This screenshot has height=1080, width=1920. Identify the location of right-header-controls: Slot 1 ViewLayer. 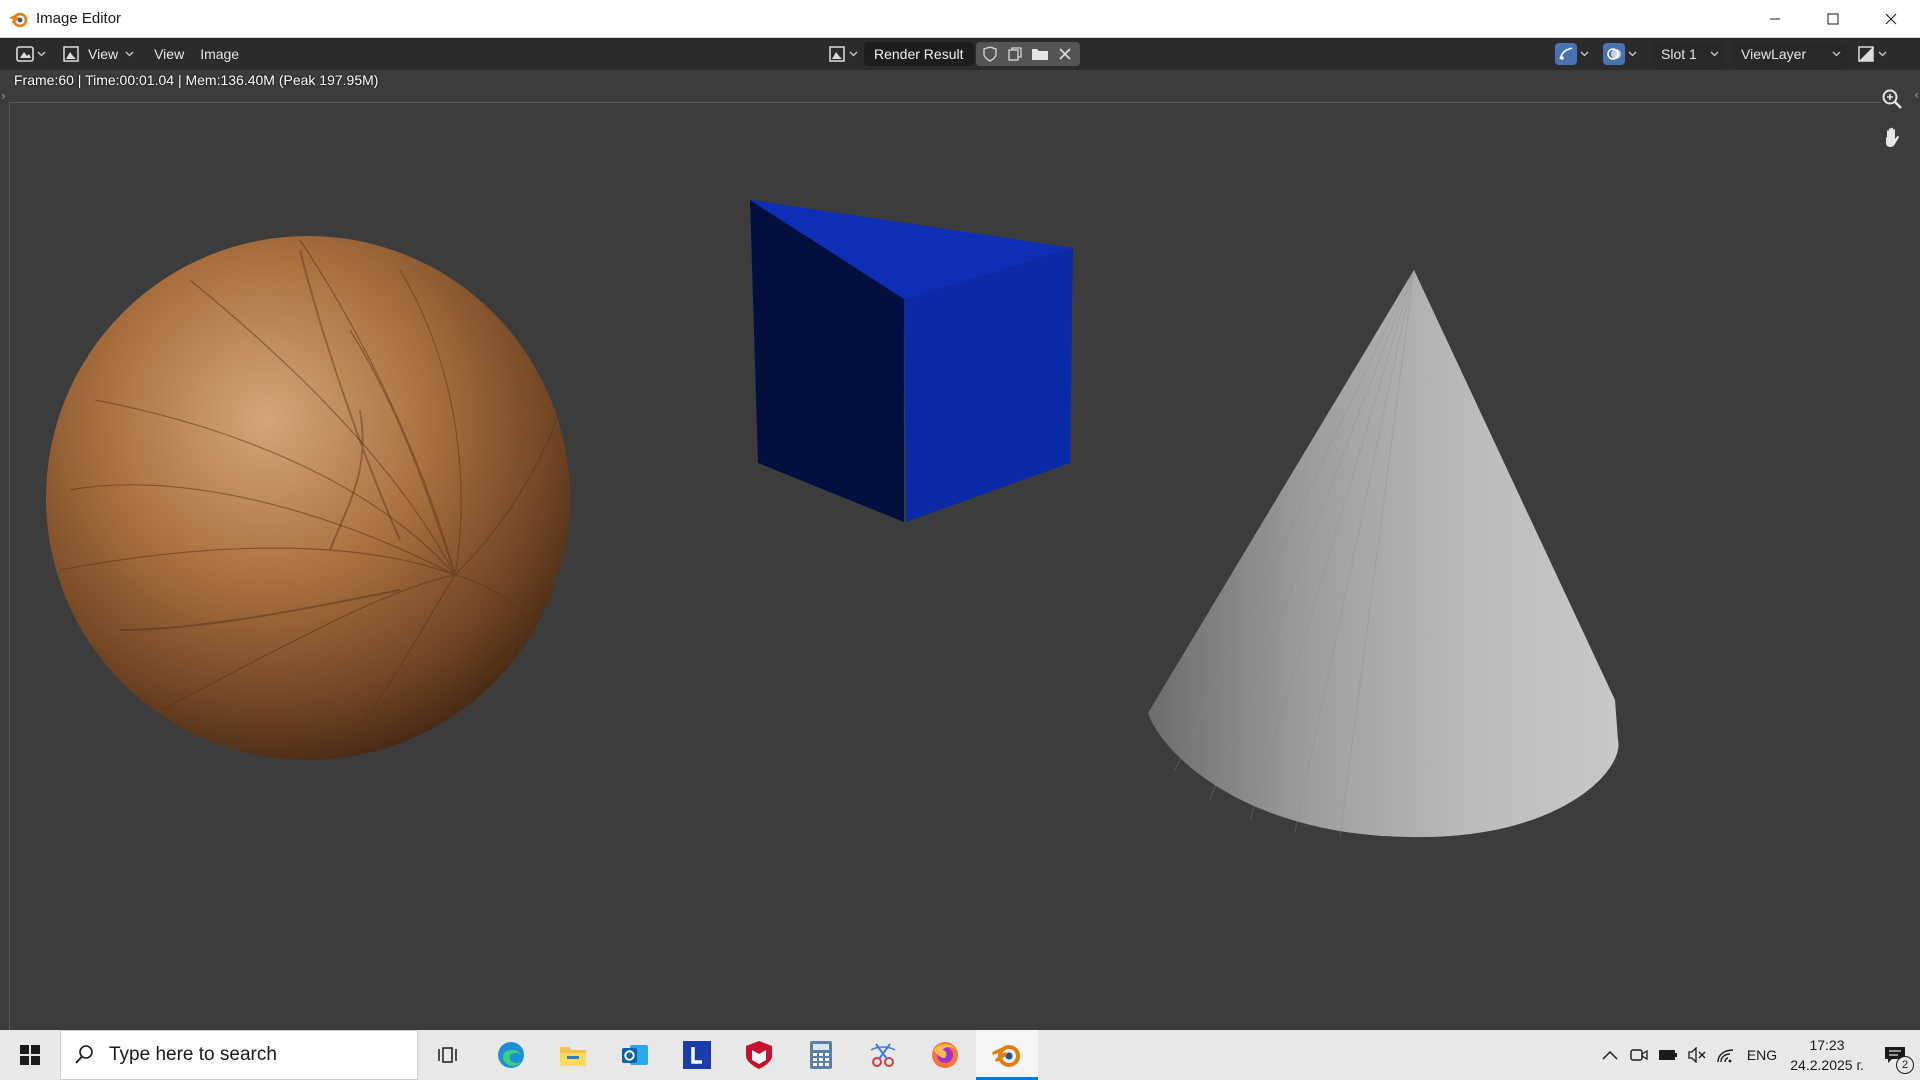
(1721, 54).